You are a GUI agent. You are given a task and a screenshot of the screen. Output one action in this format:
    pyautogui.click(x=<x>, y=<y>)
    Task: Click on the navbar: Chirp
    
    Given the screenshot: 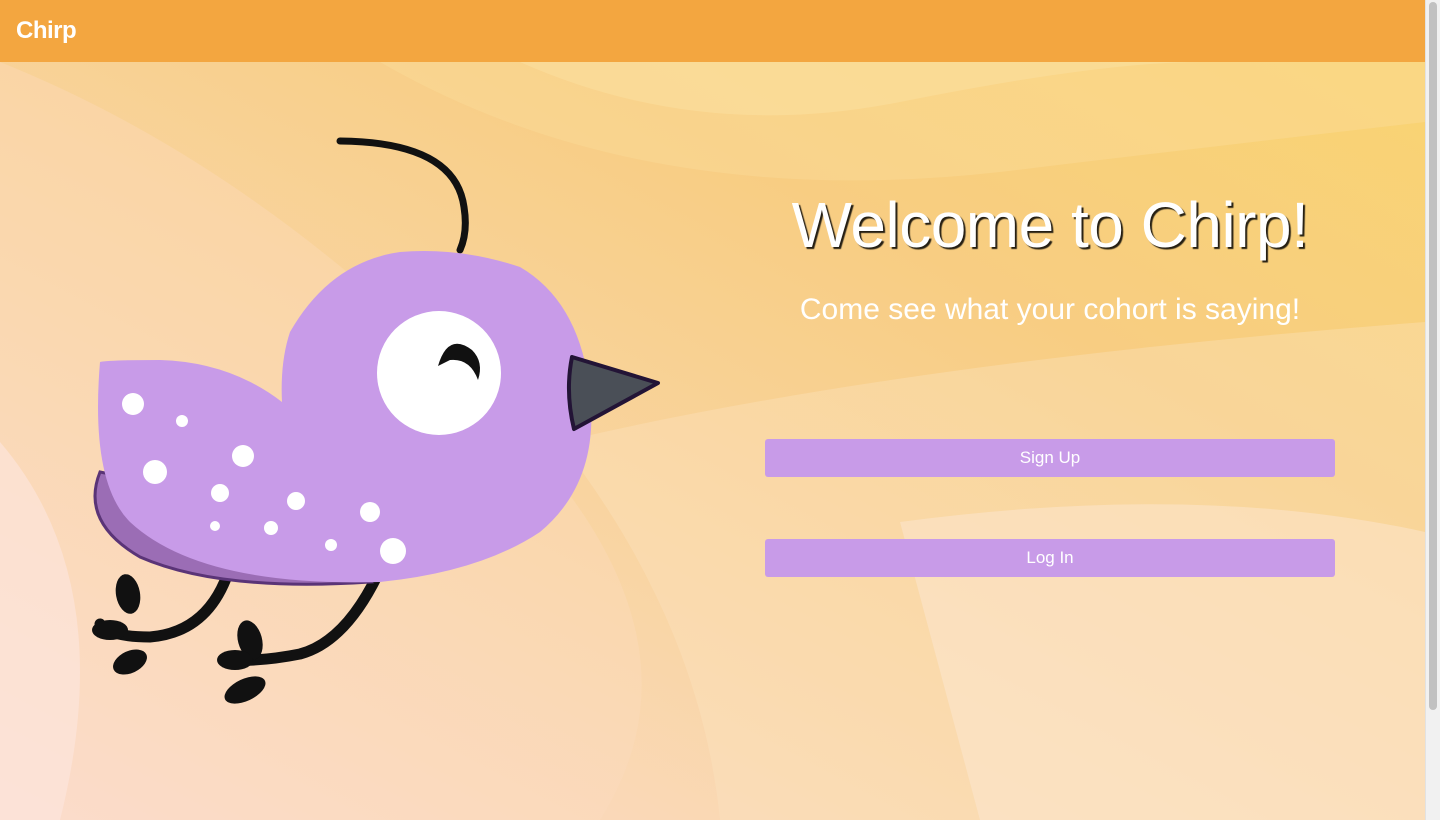 What is the action you would take?
    pyautogui.click(x=712, y=31)
    